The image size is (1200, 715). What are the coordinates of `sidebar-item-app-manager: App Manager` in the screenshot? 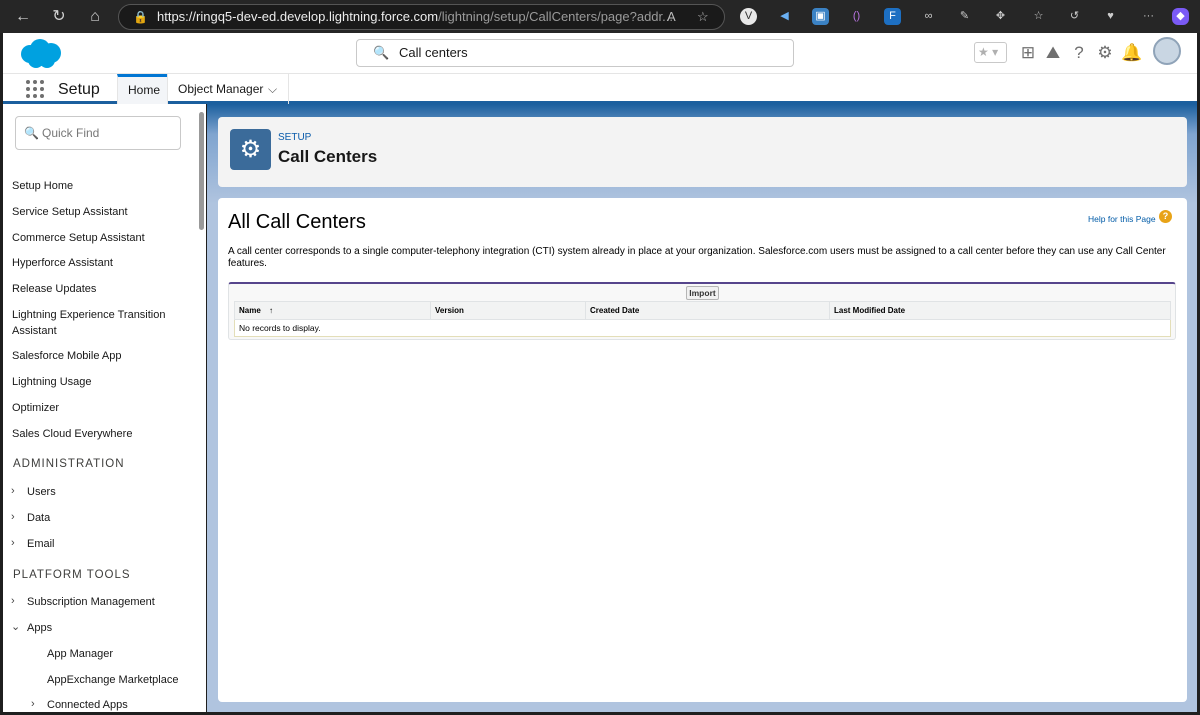 It's located at (126, 654).